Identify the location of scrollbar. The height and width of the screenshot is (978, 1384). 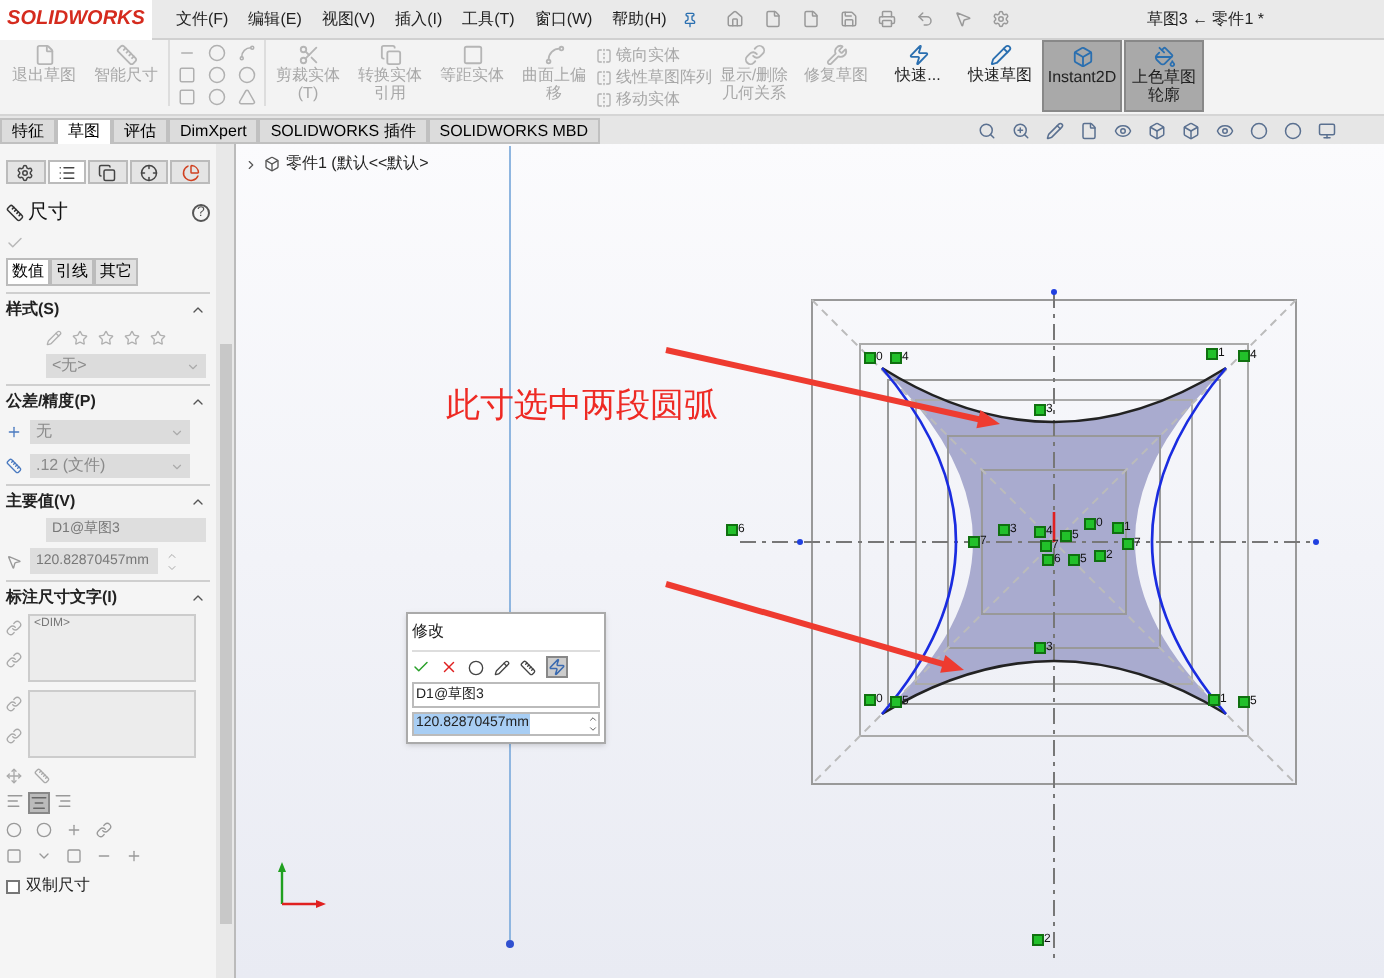
(225, 561).